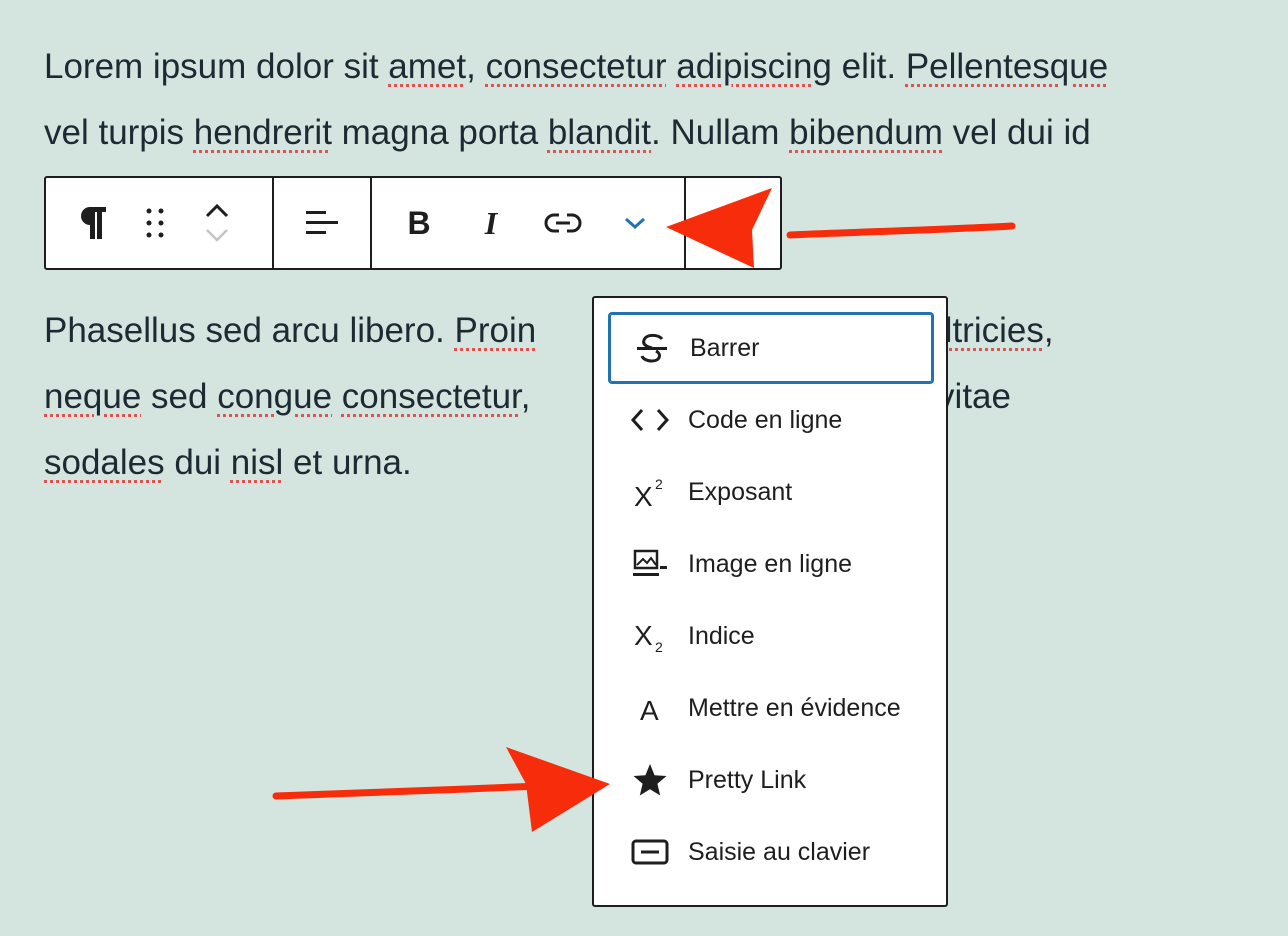  What do you see at coordinates (197, 462) in the screenshot?
I see `text-segment: dui` at bounding box center [197, 462].